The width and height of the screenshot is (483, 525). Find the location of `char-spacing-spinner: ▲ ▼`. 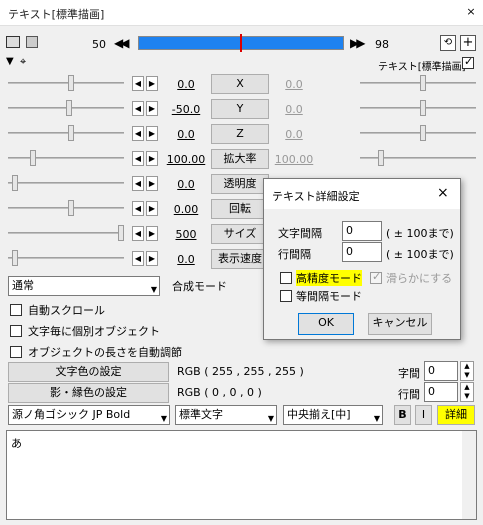

char-spacing-spinner: ▲ ▼ is located at coordinates (467, 371).